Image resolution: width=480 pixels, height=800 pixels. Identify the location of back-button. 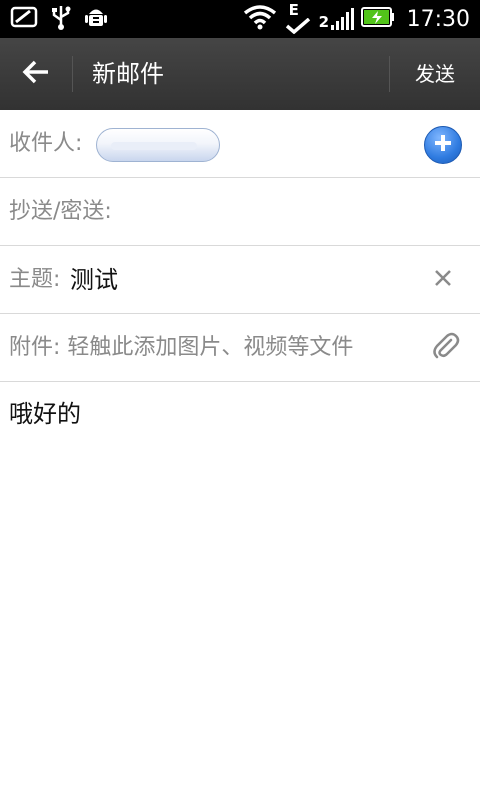
(36, 74).